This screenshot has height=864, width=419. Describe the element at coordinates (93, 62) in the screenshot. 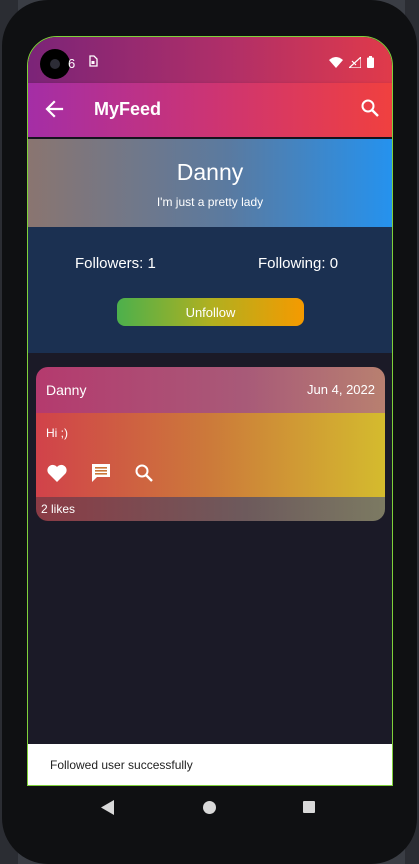

I see `sim-card-icon` at that location.